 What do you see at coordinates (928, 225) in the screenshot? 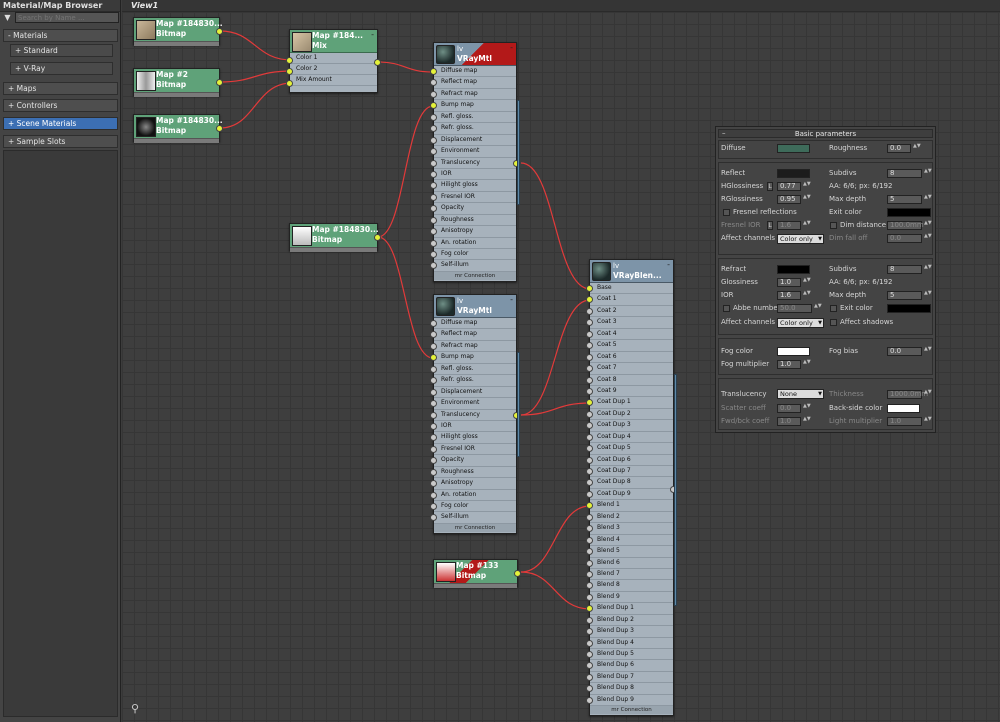
I see `dim-distance-spinner: ▲▼` at bounding box center [928, 225].